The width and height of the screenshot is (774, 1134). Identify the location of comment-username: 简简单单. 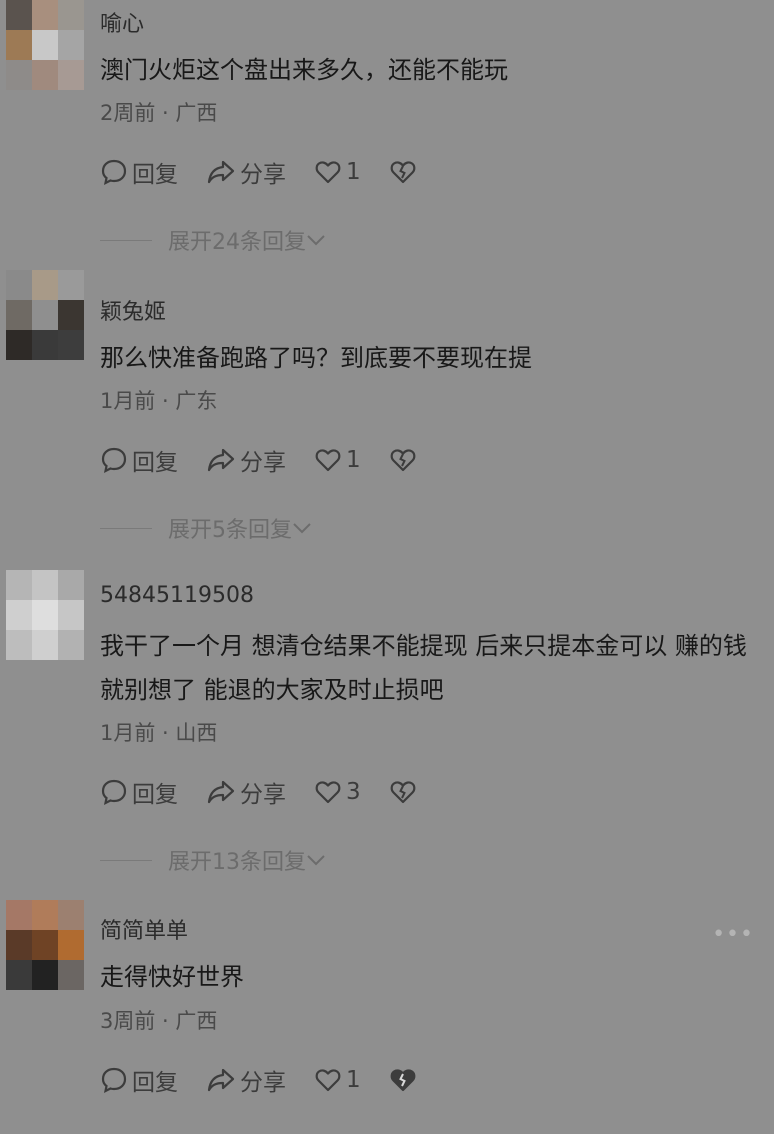
(144, 929).